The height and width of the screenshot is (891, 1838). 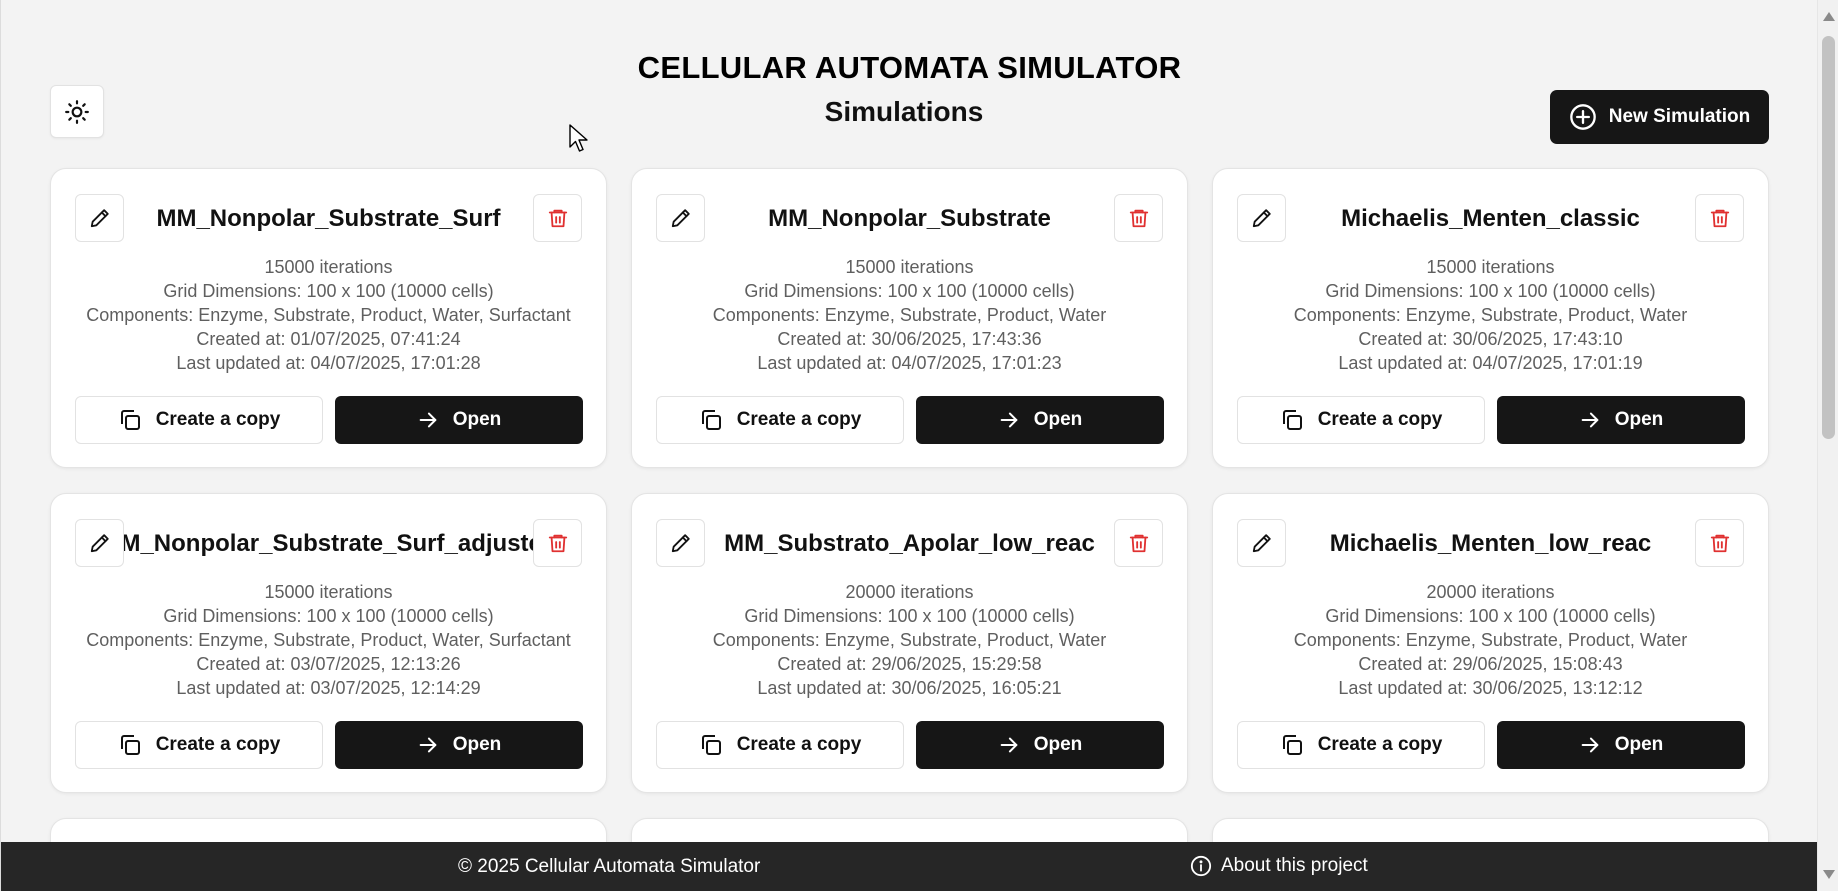 What do you see at coordinates (904, 111) in the screenshot?
I see `page-title: Simulations` at bounding box center [904, 111].